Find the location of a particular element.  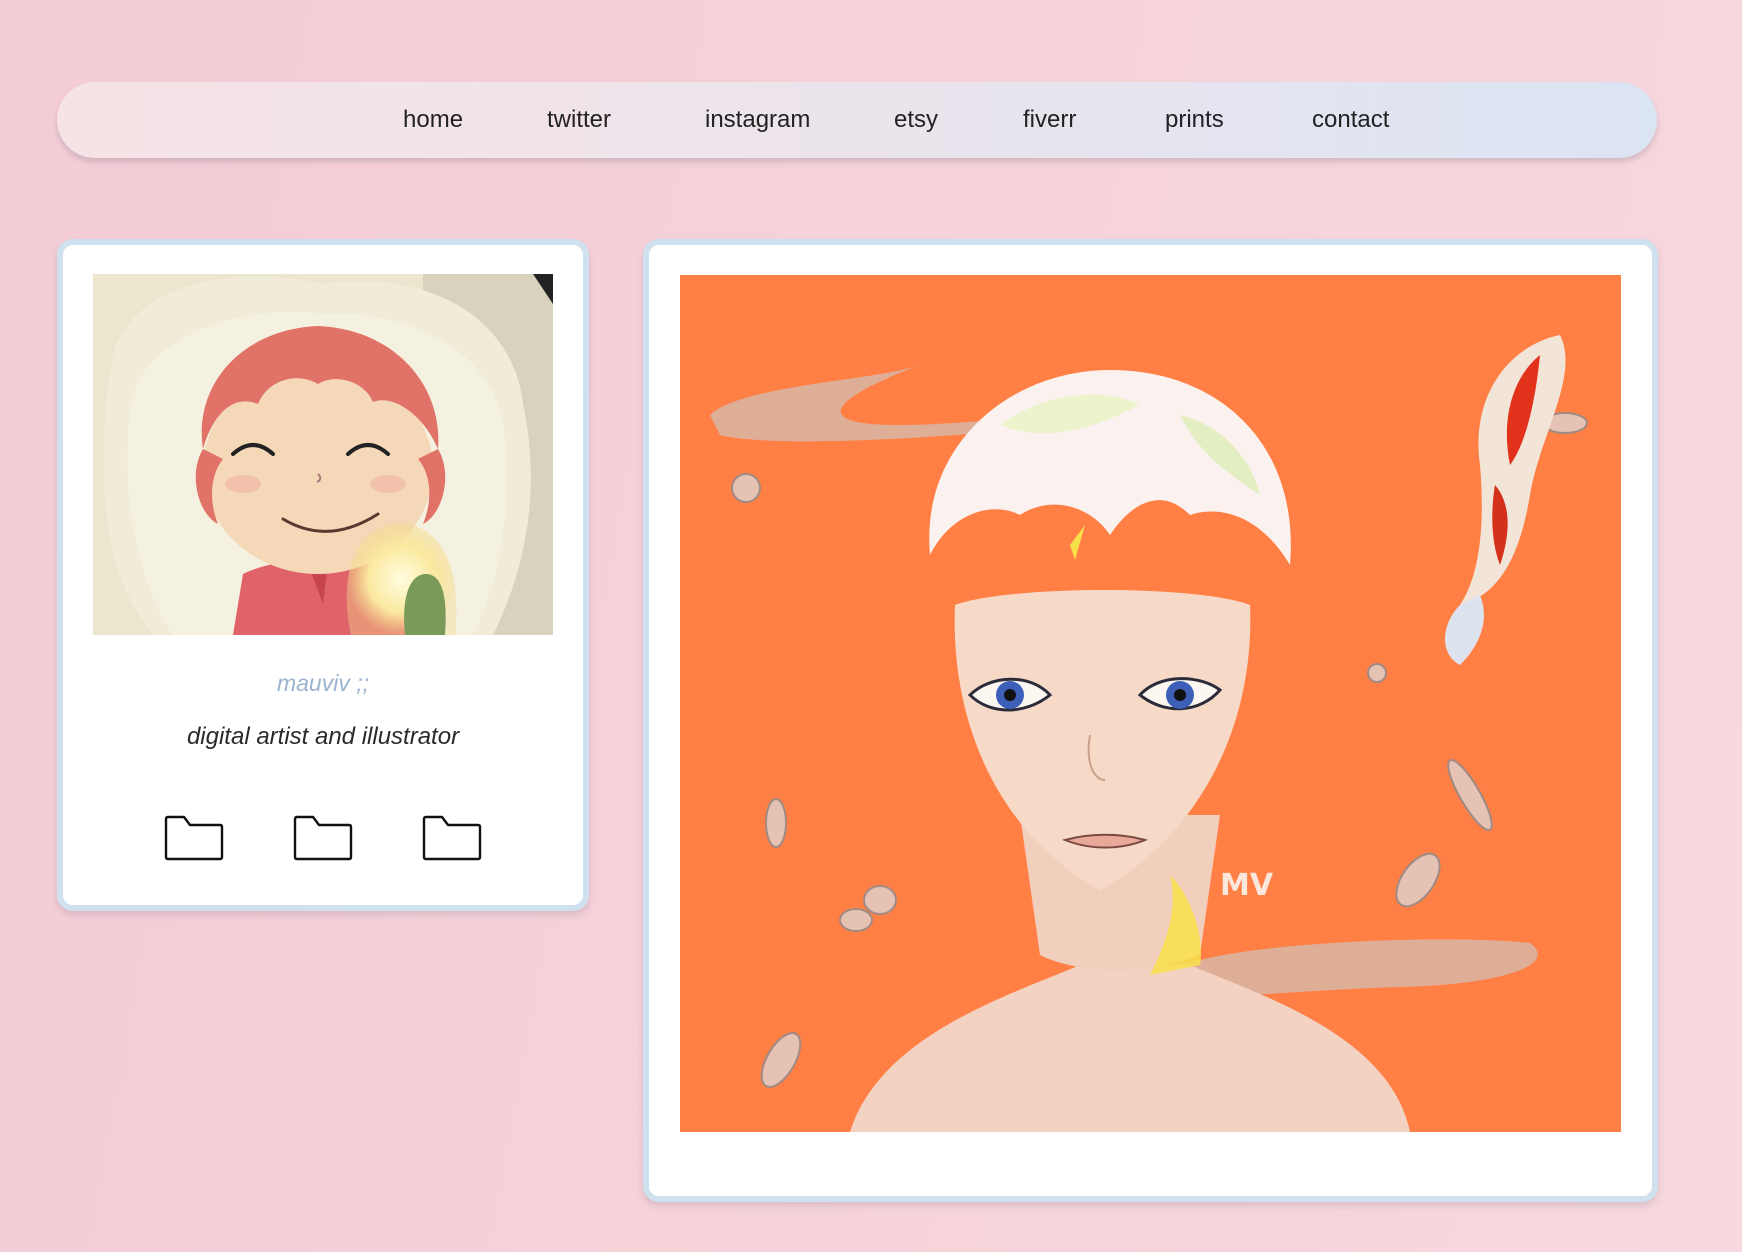

nav-link-twitter: twitter is located at coordinates (579, 120).